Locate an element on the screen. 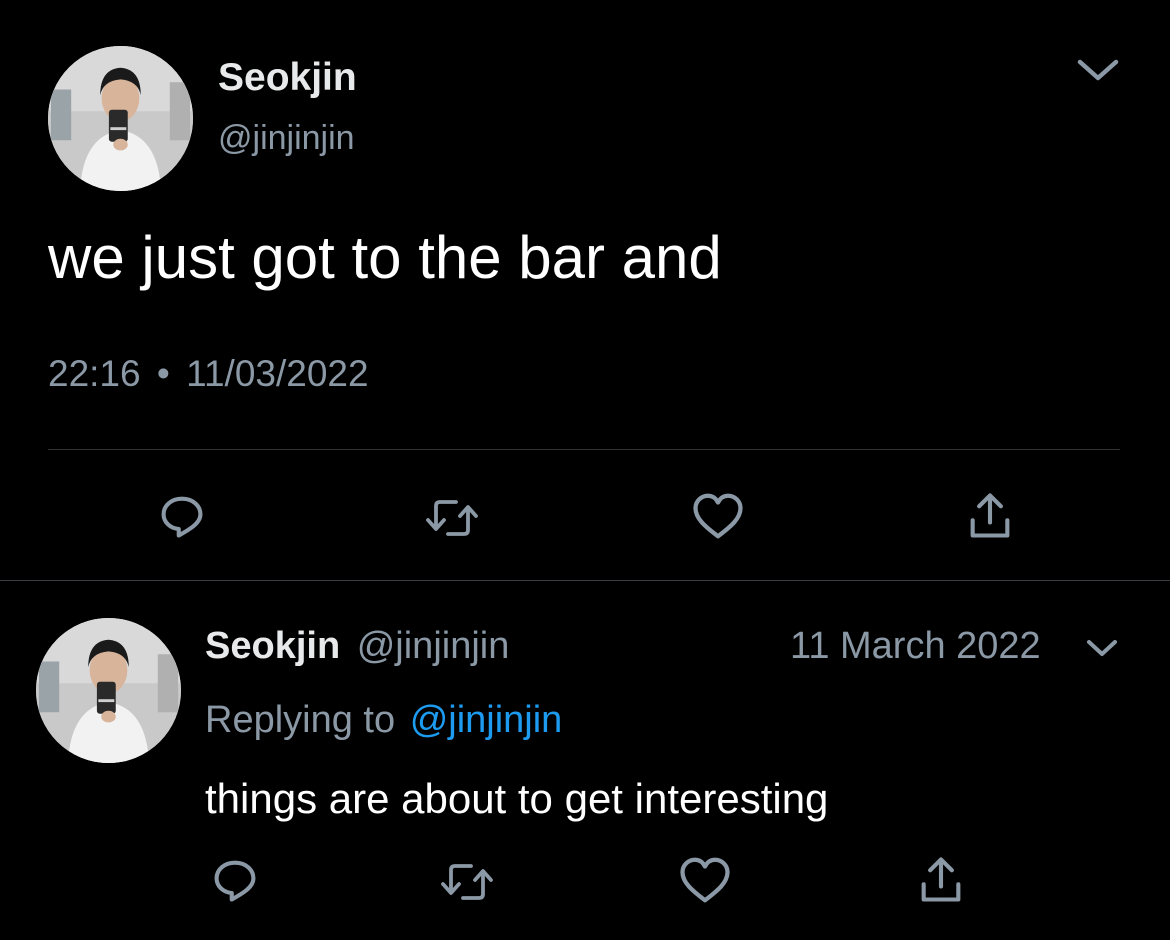 This screenshot has height=940, width=1170. reply-like-button is located at coordinates (705, 880).